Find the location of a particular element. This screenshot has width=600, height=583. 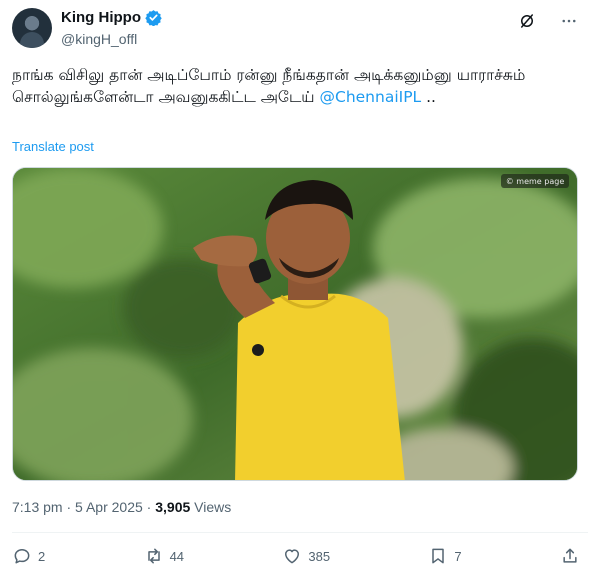

tweet-text-end: .. is located at coordinates (428, 97).